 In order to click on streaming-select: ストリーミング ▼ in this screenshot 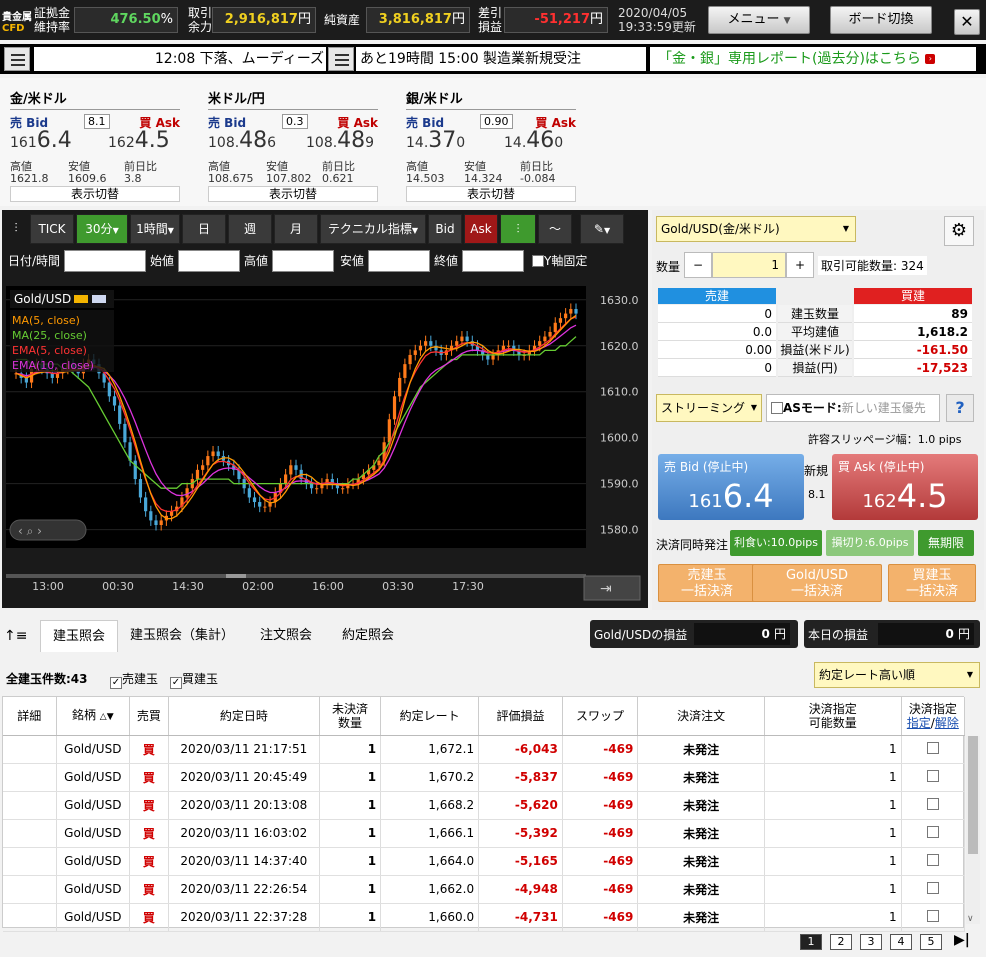, I will do `click(709, 408)`.